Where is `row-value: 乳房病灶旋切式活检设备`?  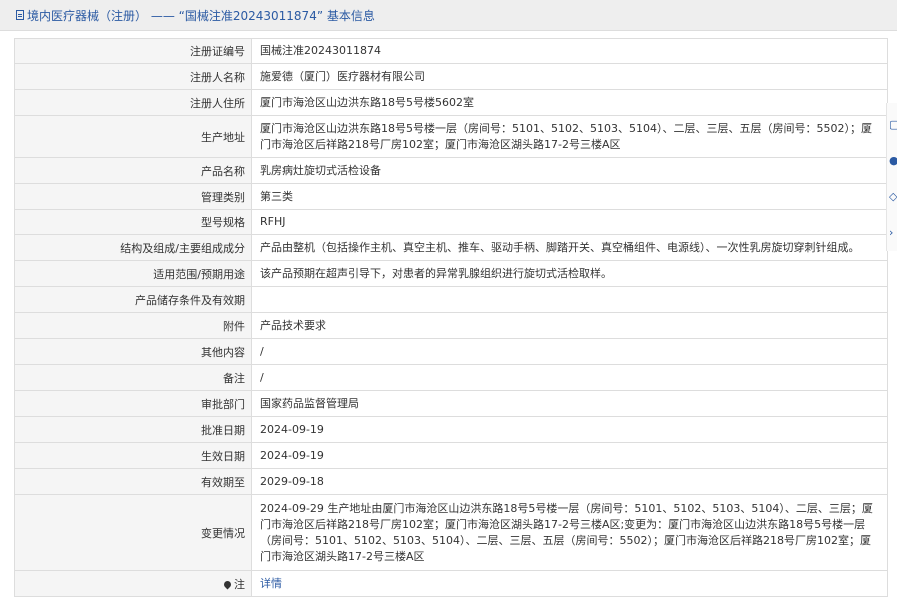
row-value: 乳房病灶旋切式活检设备 is located at coordinates (569, 170).